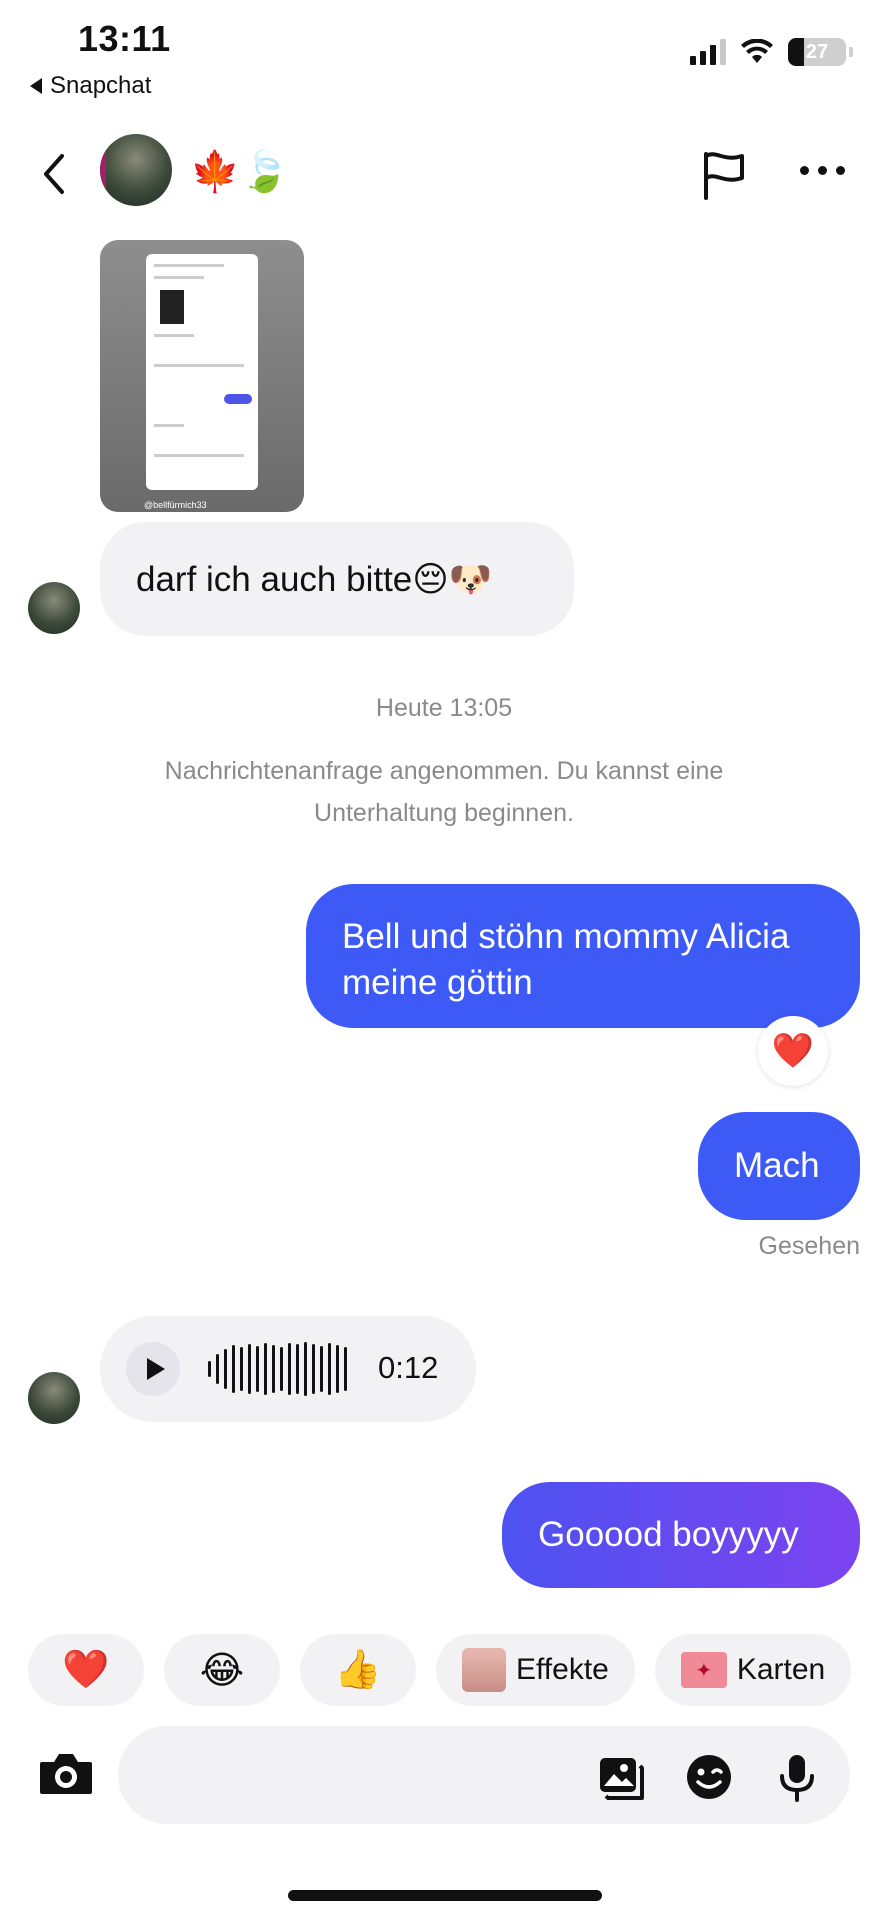 This screenshot has width=888, height=1920. What do you see at coordinates (36, 86) in the screenshot?
I see `back-triangle-icon` at bounding box center [36, 86].